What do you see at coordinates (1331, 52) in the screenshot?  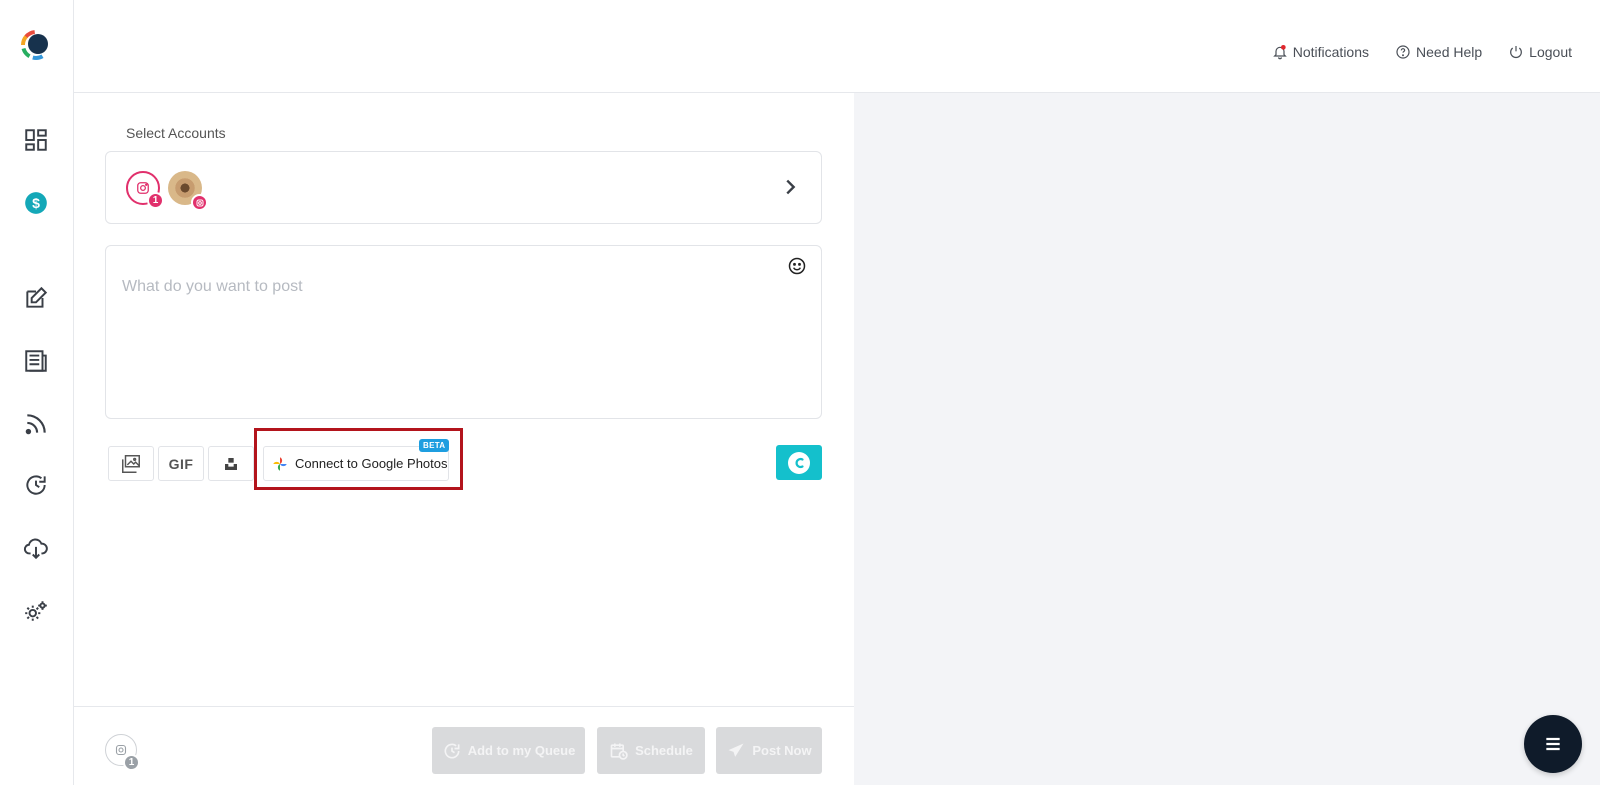 I see `notifications-label: Notifications` at bounding box center [1331, 52].